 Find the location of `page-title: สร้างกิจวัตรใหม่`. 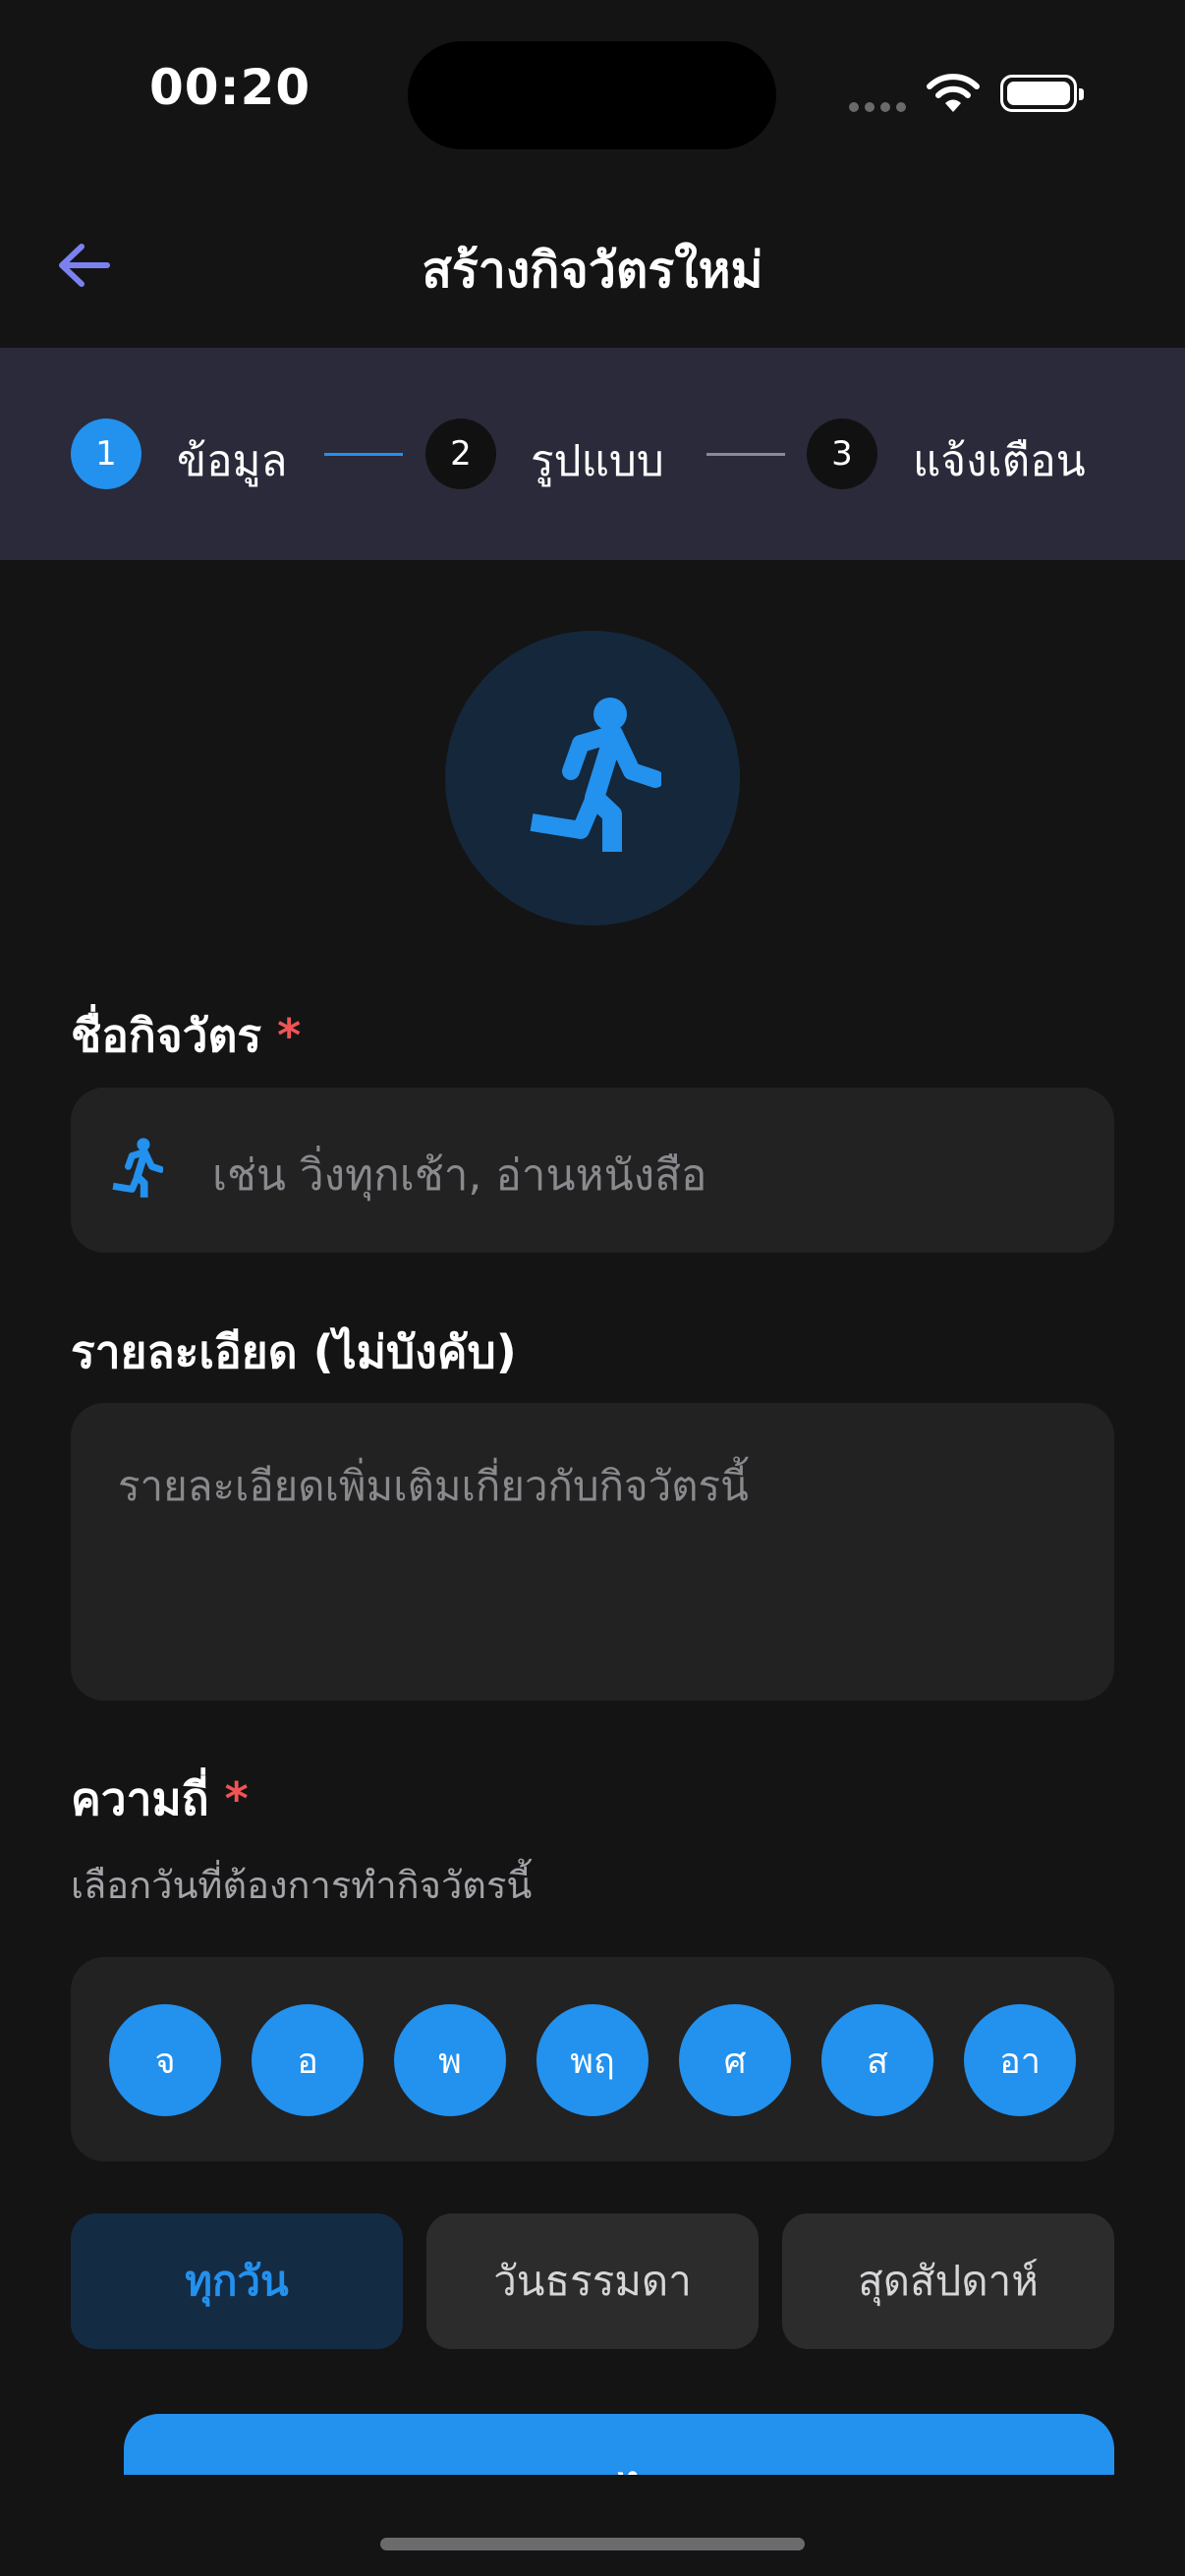

page-title: สร้างกิจวัตรใหม่ is located at coordinates (592, 270).